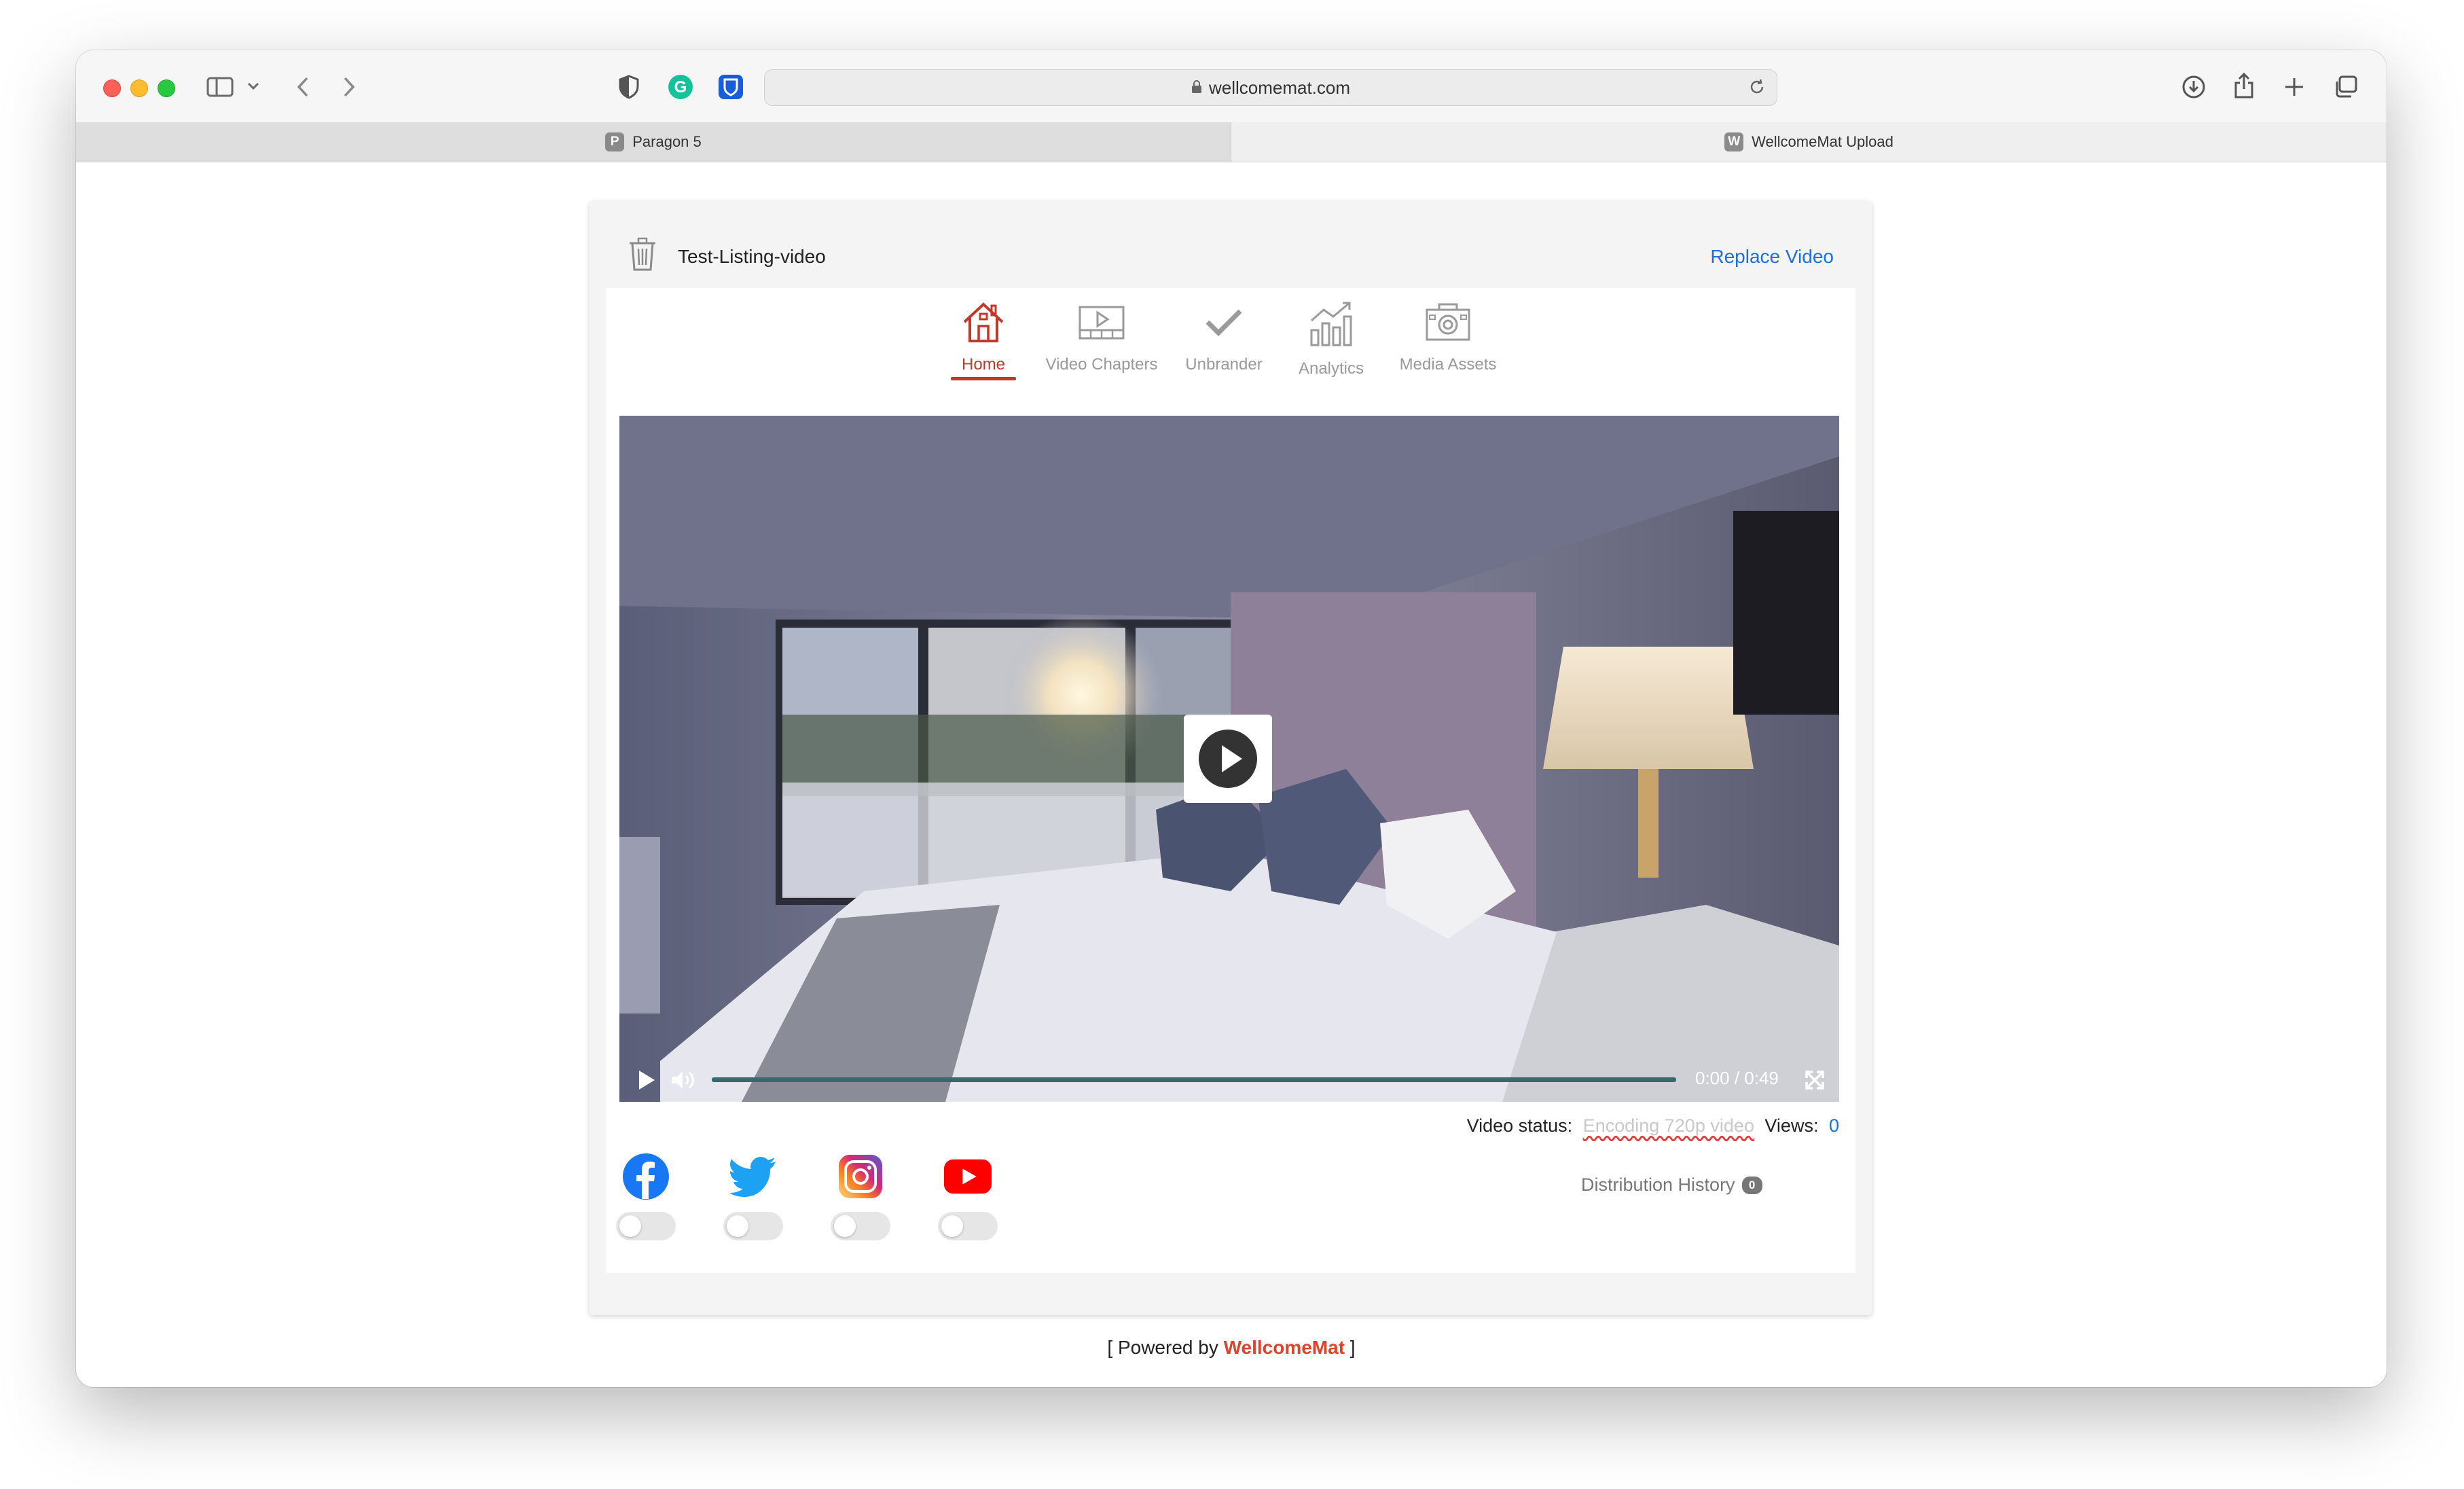 The height and width of the screenshot is (1489, 2464). I want to click on zoom-window-button, so click(166, 88).